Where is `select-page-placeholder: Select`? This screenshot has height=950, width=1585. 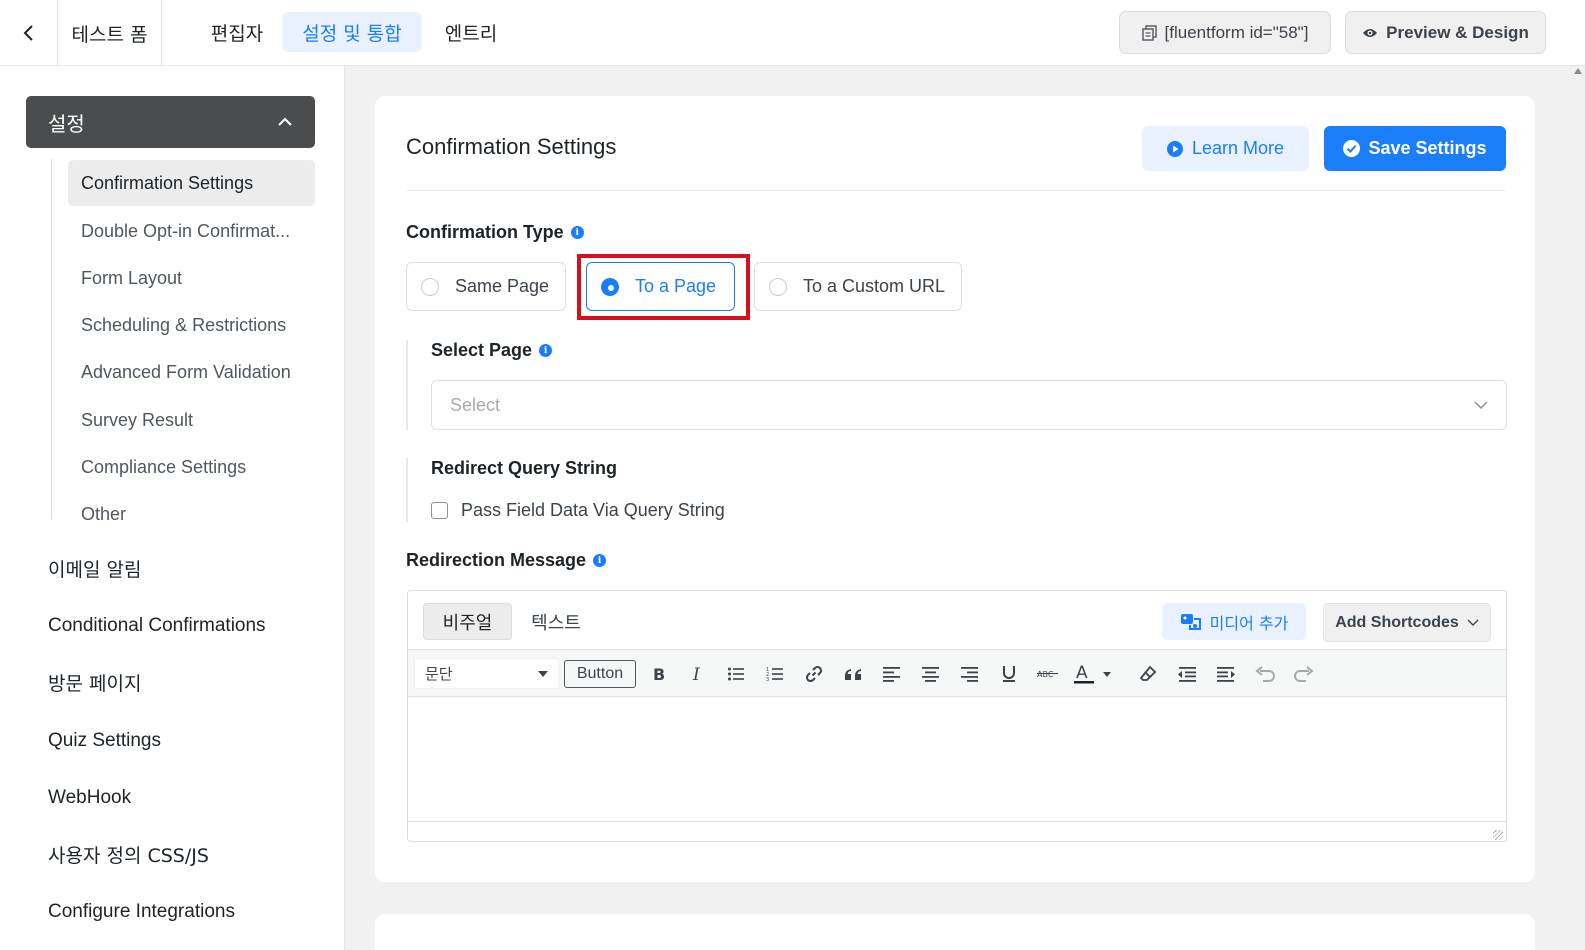 select-page-placeholder: Select is located at coordinates (475, 404).